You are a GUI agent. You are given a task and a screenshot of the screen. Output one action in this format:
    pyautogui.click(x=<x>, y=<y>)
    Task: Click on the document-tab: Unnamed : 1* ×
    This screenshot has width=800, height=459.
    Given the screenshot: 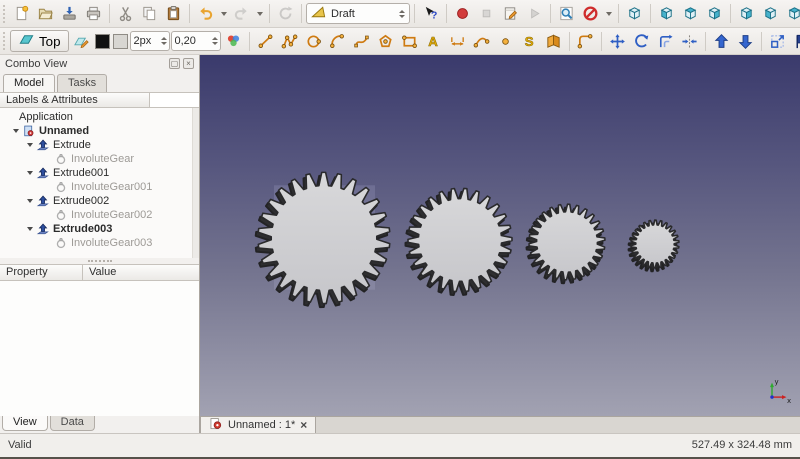 What is the action you would take?
    pyautogui.click(x=258, y=425)
    